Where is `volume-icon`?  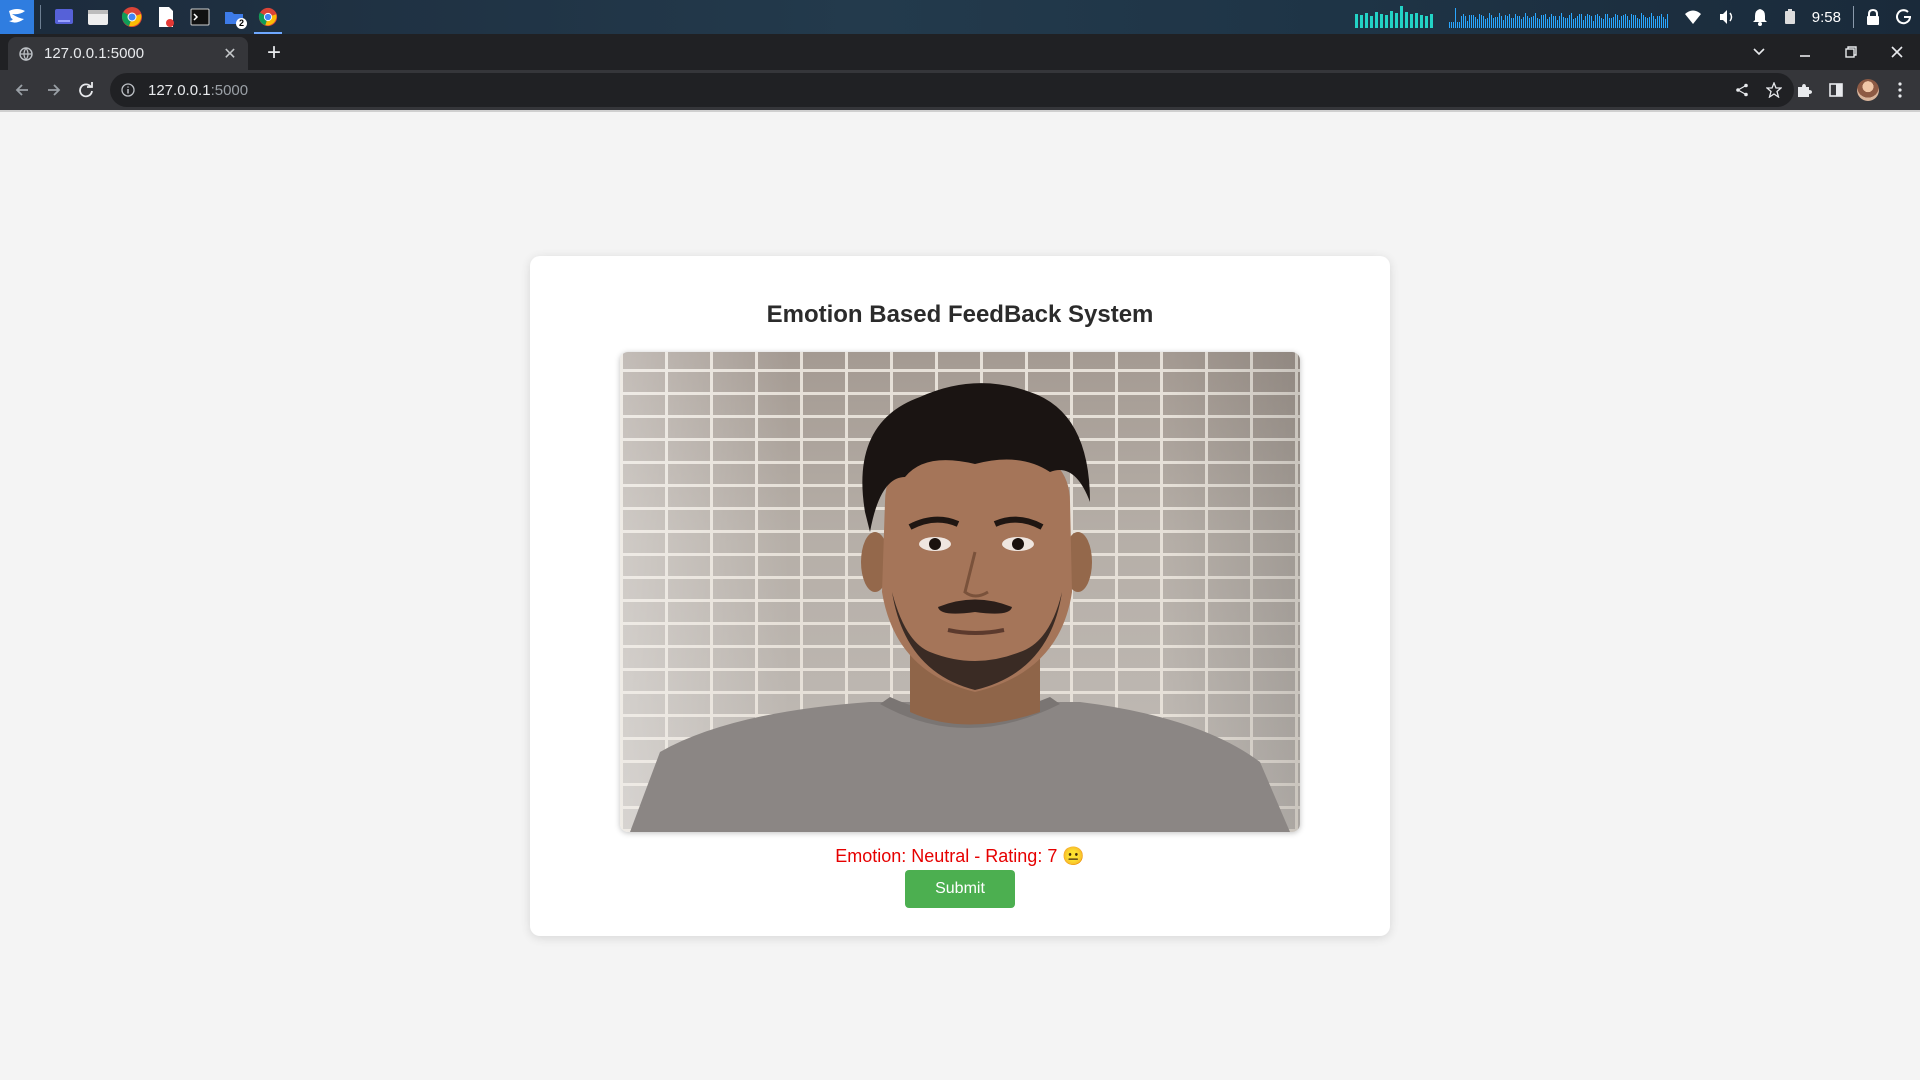
volume-icon is located at coordinates (1726, 17).